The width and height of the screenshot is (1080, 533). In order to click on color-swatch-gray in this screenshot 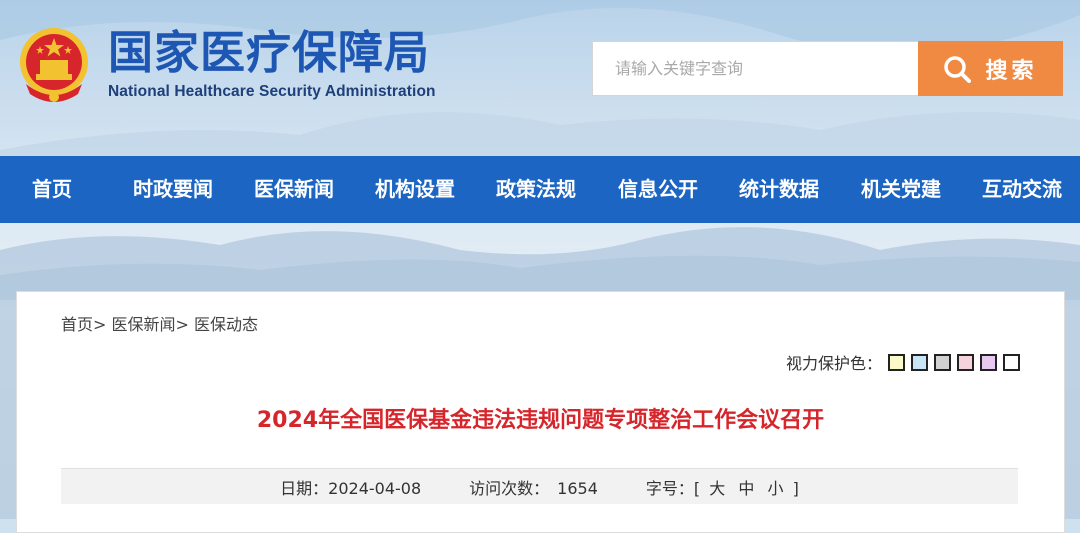, I will do `click(942, 362)`.